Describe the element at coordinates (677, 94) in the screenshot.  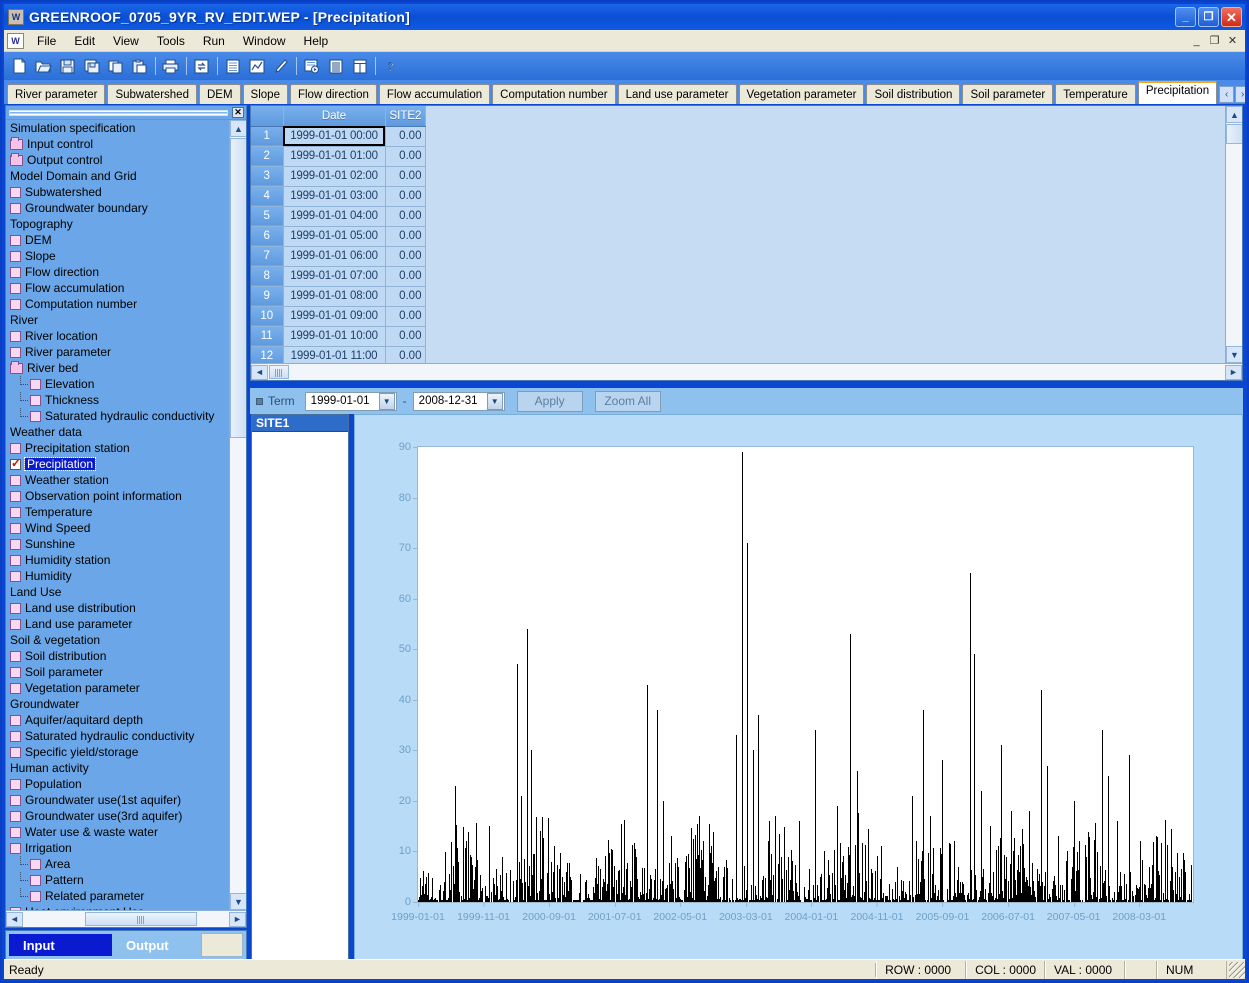
I see `tab-land-use-parameter: Land use parameter` at that location.